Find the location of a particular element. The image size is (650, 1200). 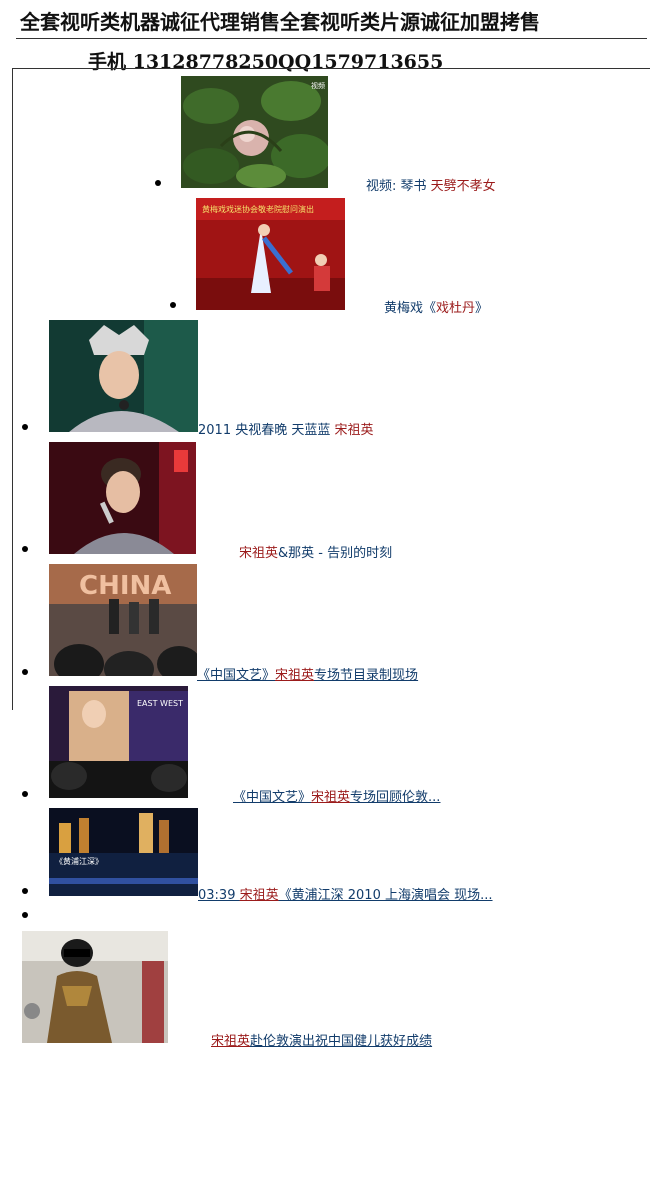

list-item-caption: 2011 央视春晚 天蓝蓝 宋祖英 is located at coordinates (286, 428).